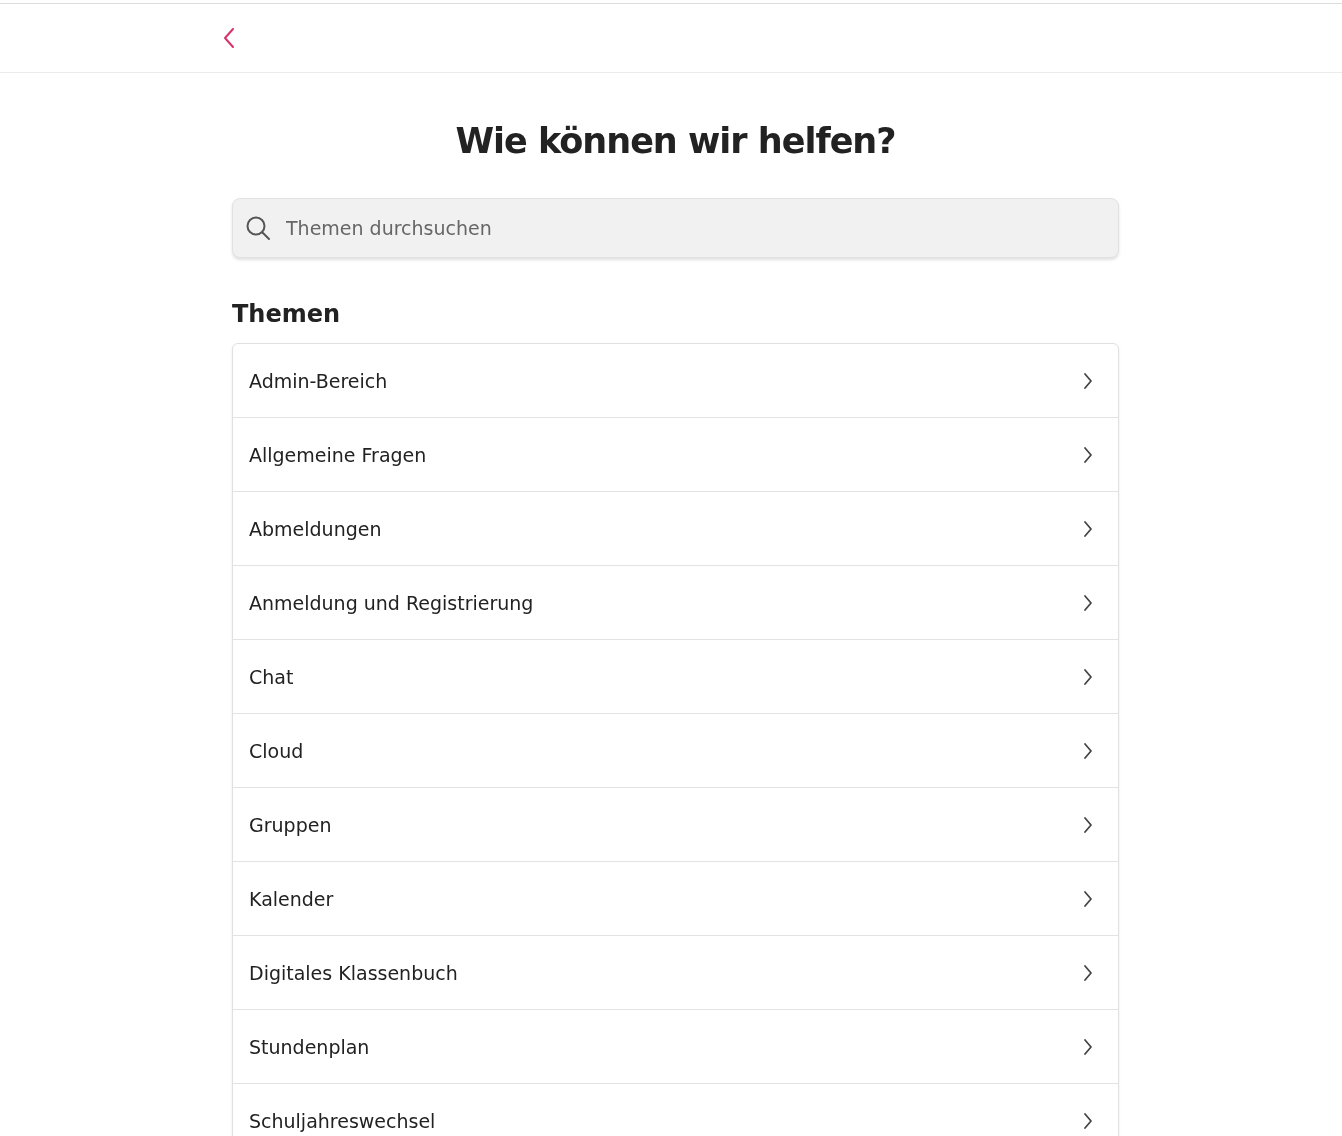 The image size is (1342, 1136). Describe the element at coordinates (287, 314) in the screenshot. I see `section-title: Themen` at that location.